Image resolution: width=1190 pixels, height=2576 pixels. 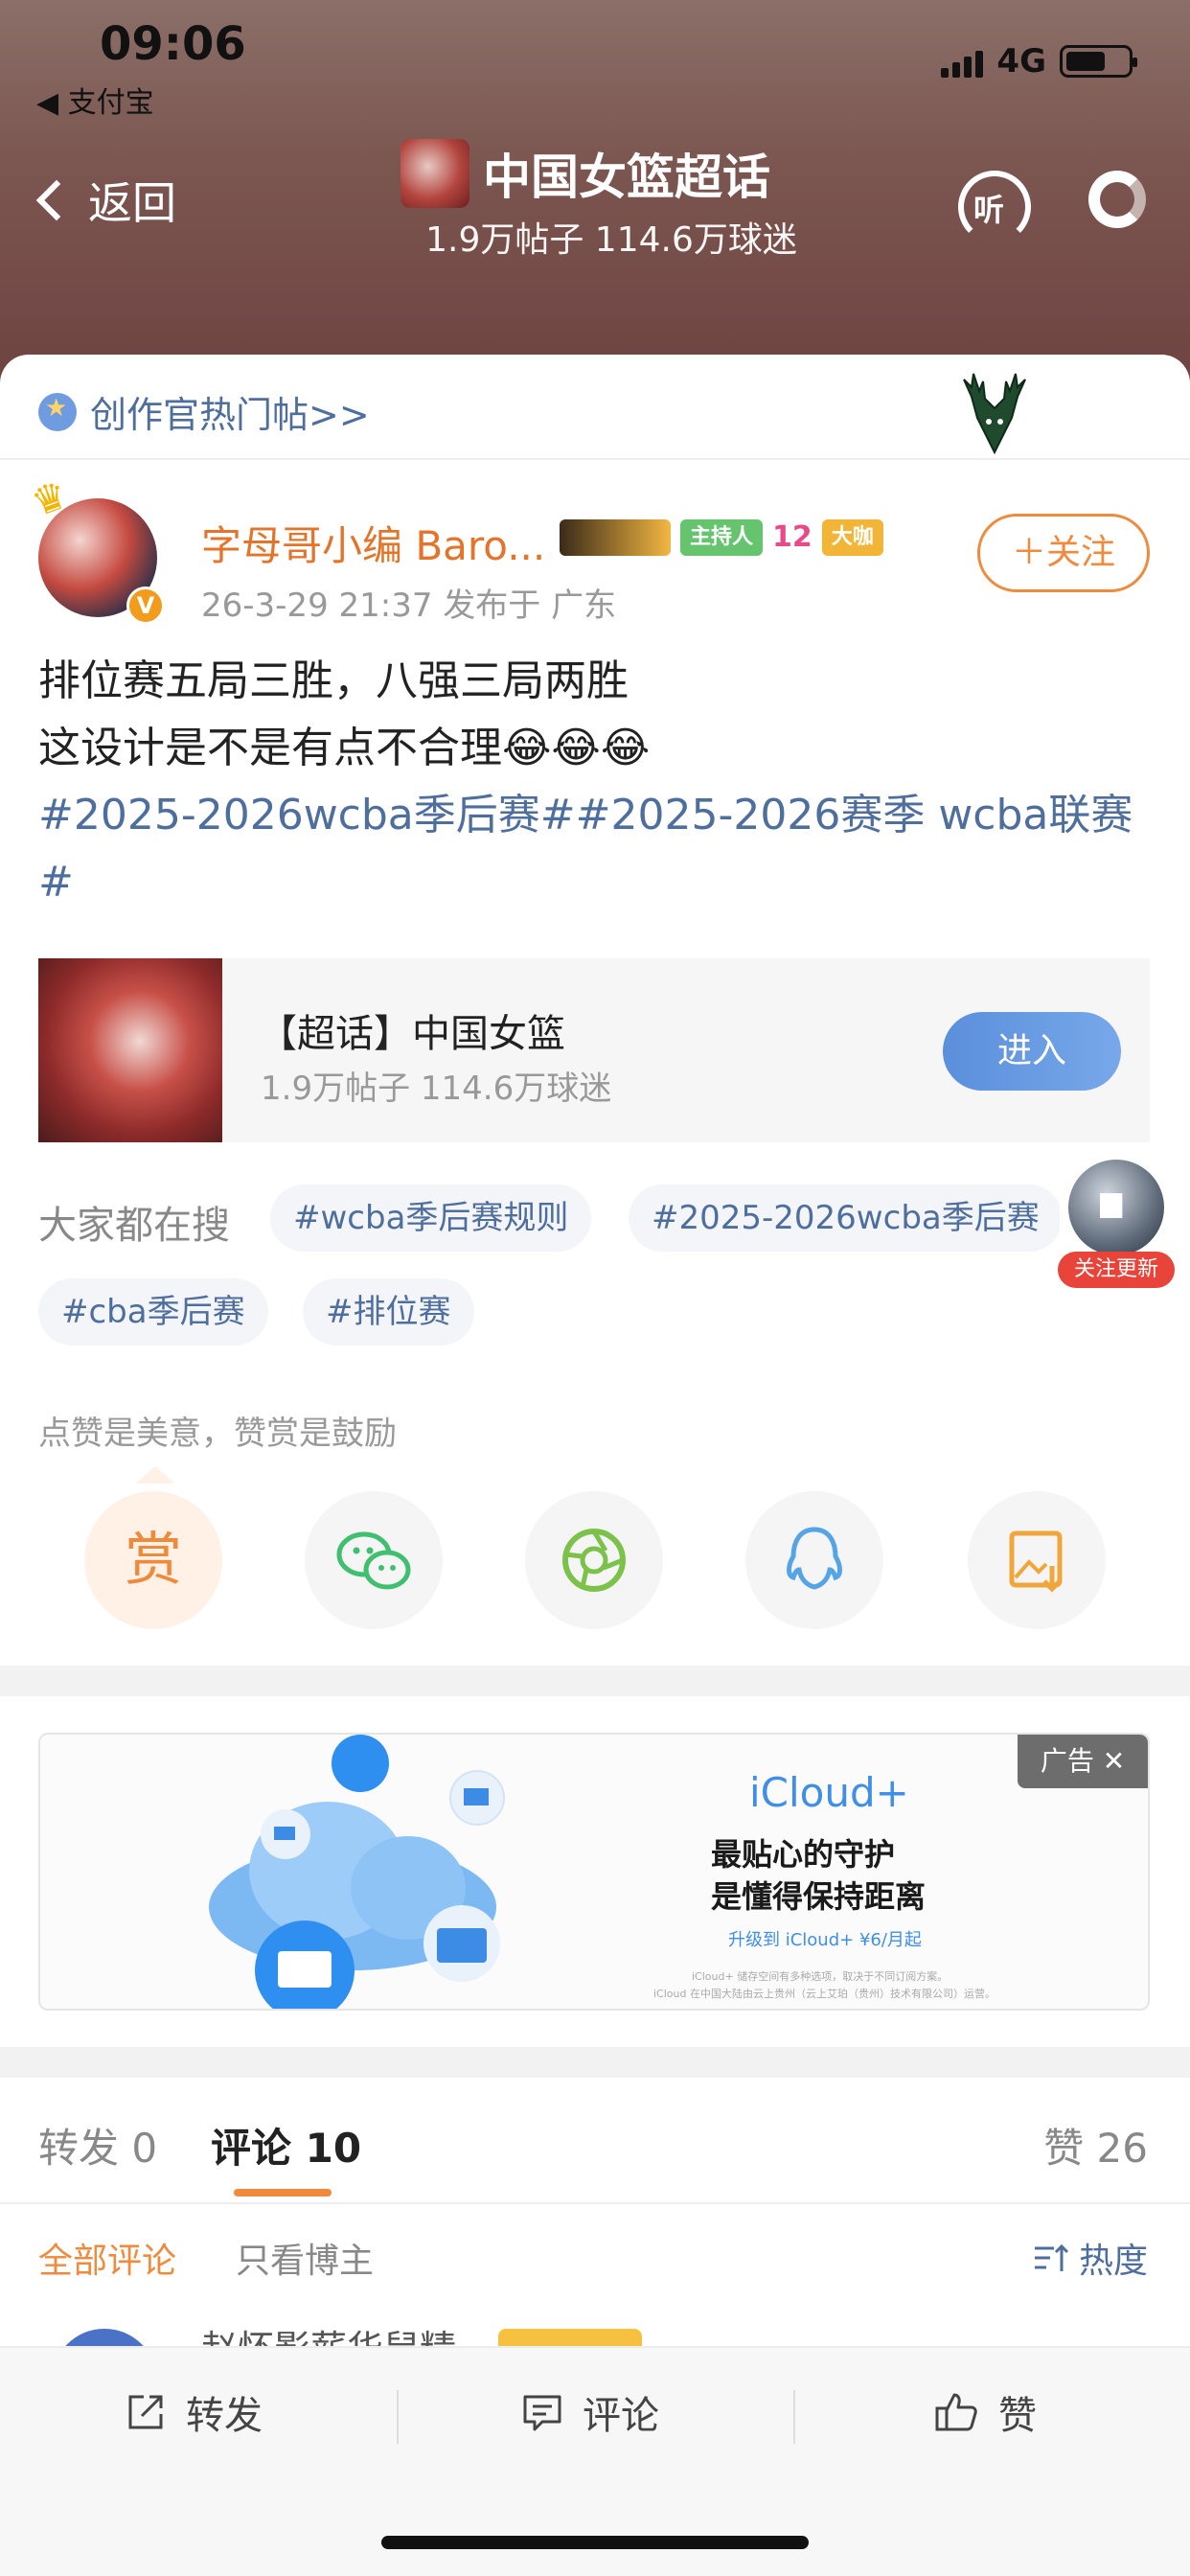 I want to click on search-chip-clip: #2025-2026wcba季后赛, so click(x=844, y=1218).